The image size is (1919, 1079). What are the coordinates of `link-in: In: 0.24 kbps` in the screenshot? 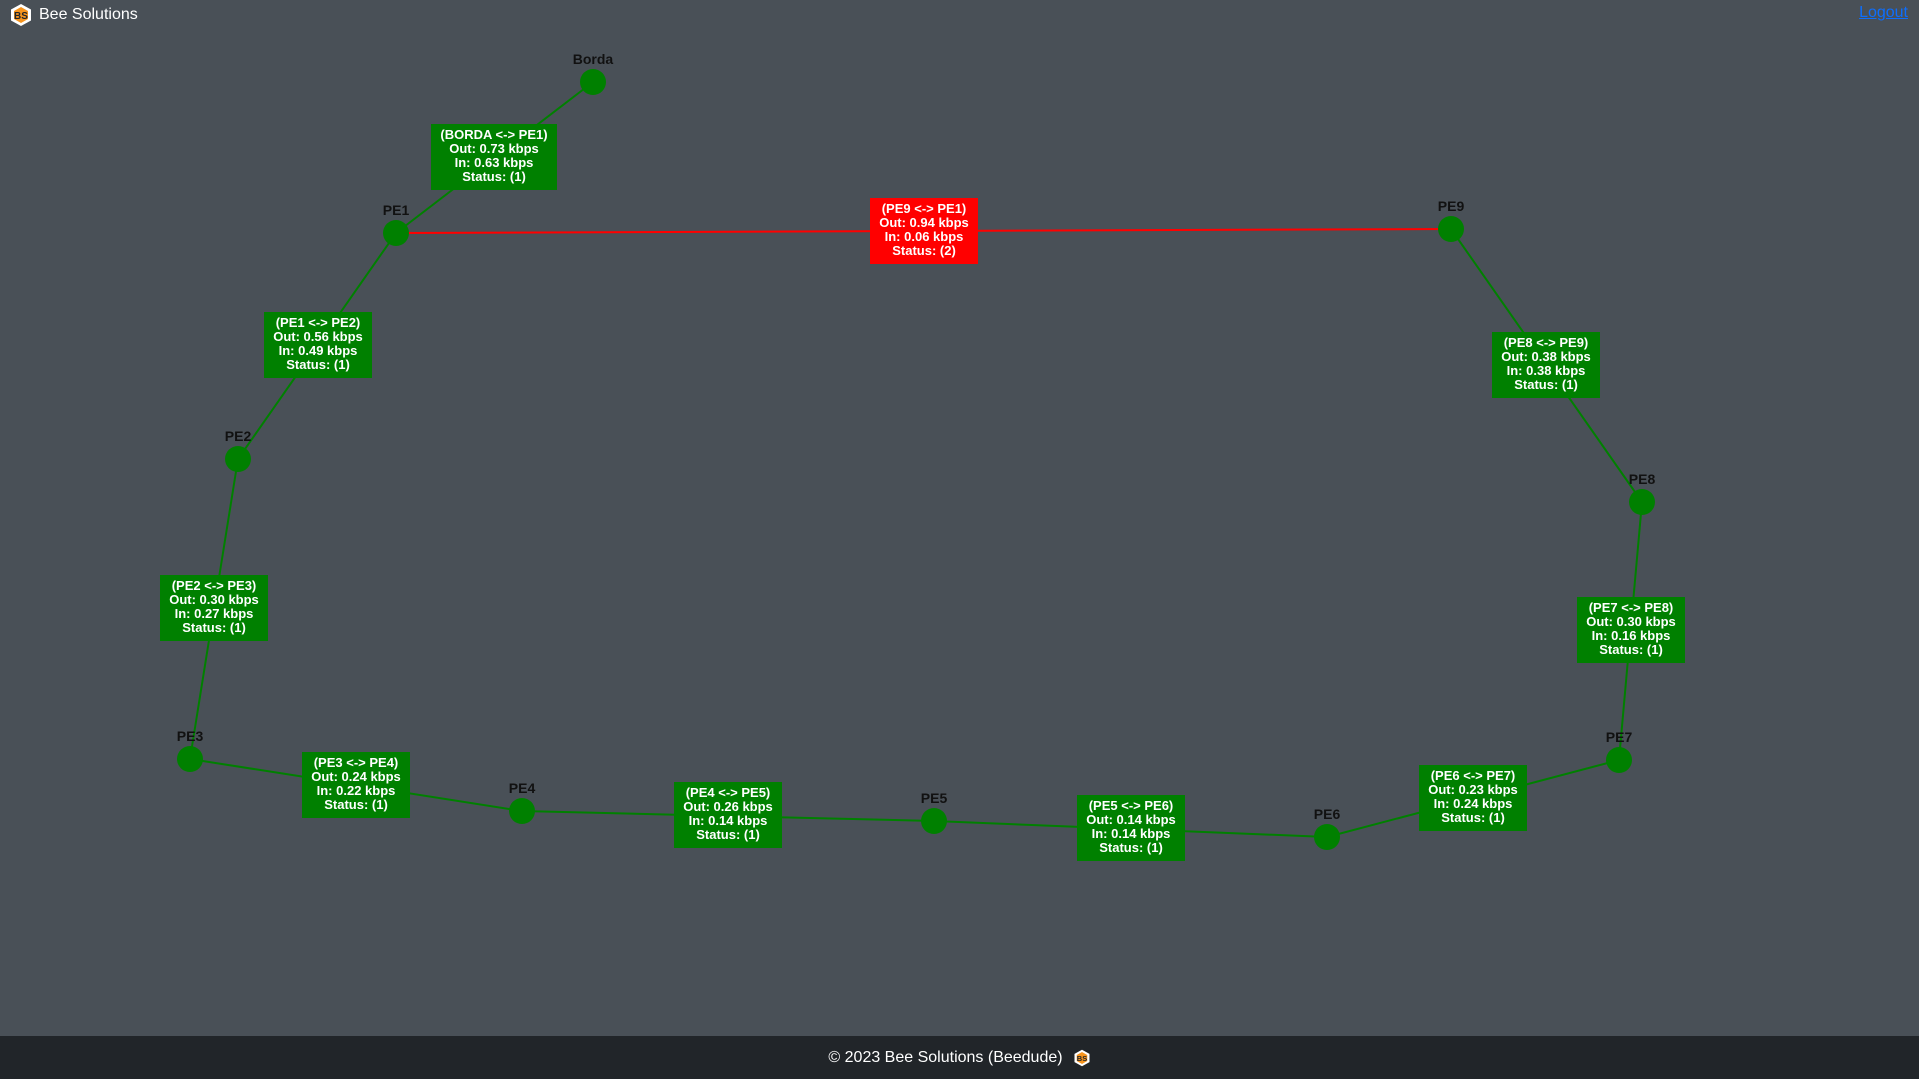 It's located at (1473, 803).